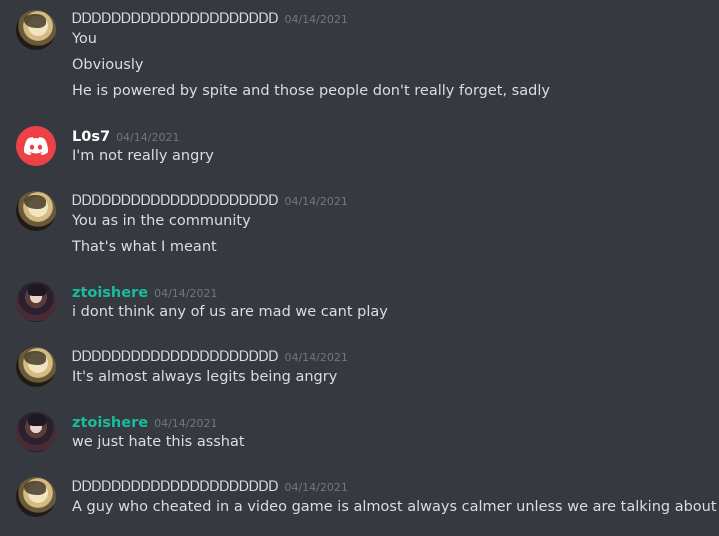 The image size is (719, 536). Describe the element at coordinates (161, 221) in the screenshot. I see `message-text: You as in the community` at that location.